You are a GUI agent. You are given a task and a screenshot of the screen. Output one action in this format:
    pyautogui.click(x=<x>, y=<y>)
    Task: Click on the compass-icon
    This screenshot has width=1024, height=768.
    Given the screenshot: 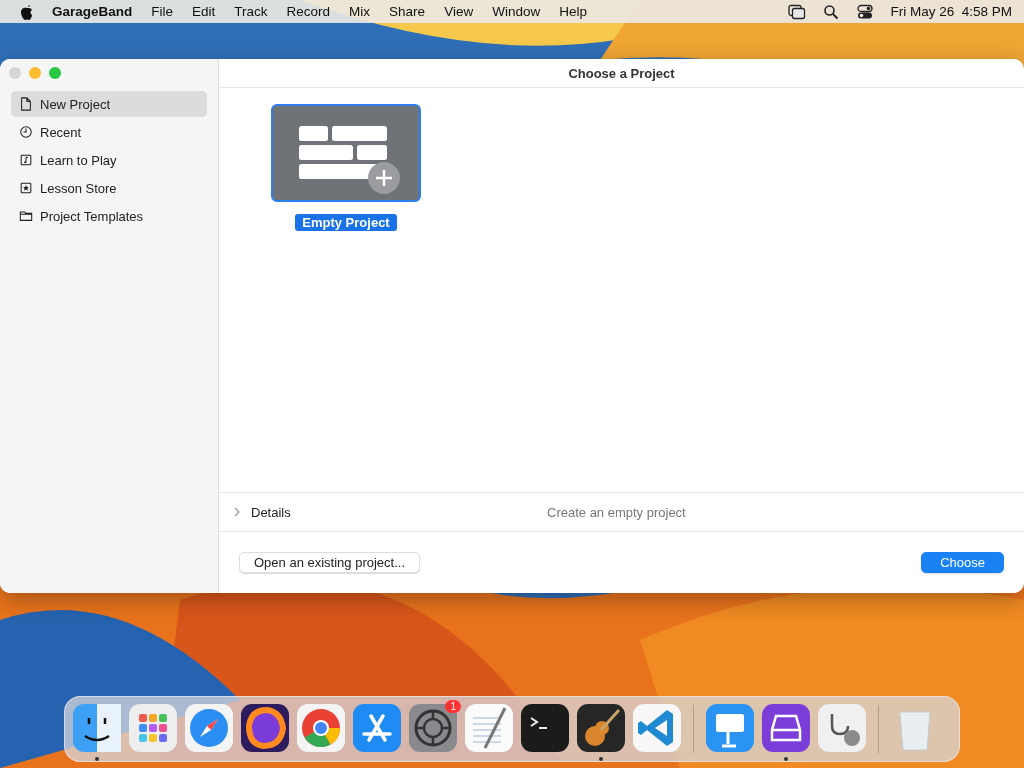 What is the action you would take?
    pyautogui.click(x=209, y=728)
    